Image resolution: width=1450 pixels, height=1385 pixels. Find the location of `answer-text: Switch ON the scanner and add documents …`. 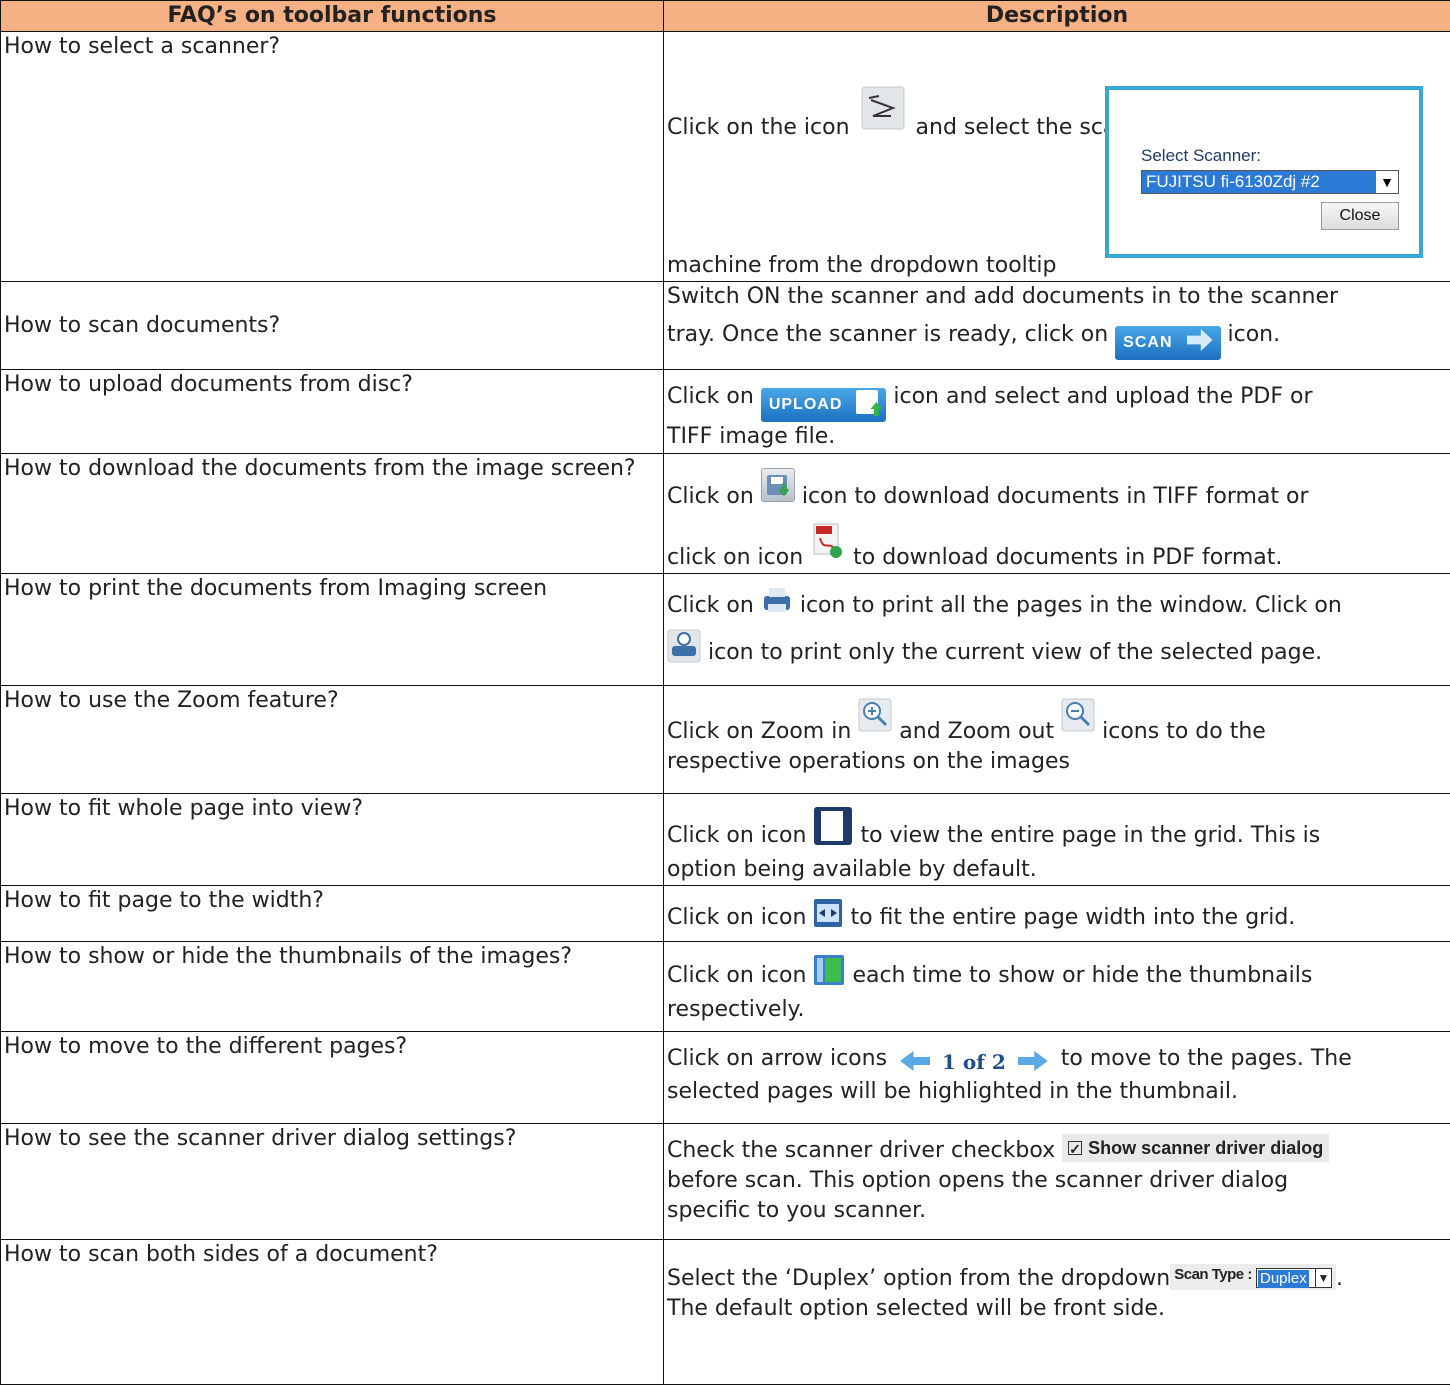

answer-text: Switch ON the scanner and add documents … is located at coordinates (1058, 297).